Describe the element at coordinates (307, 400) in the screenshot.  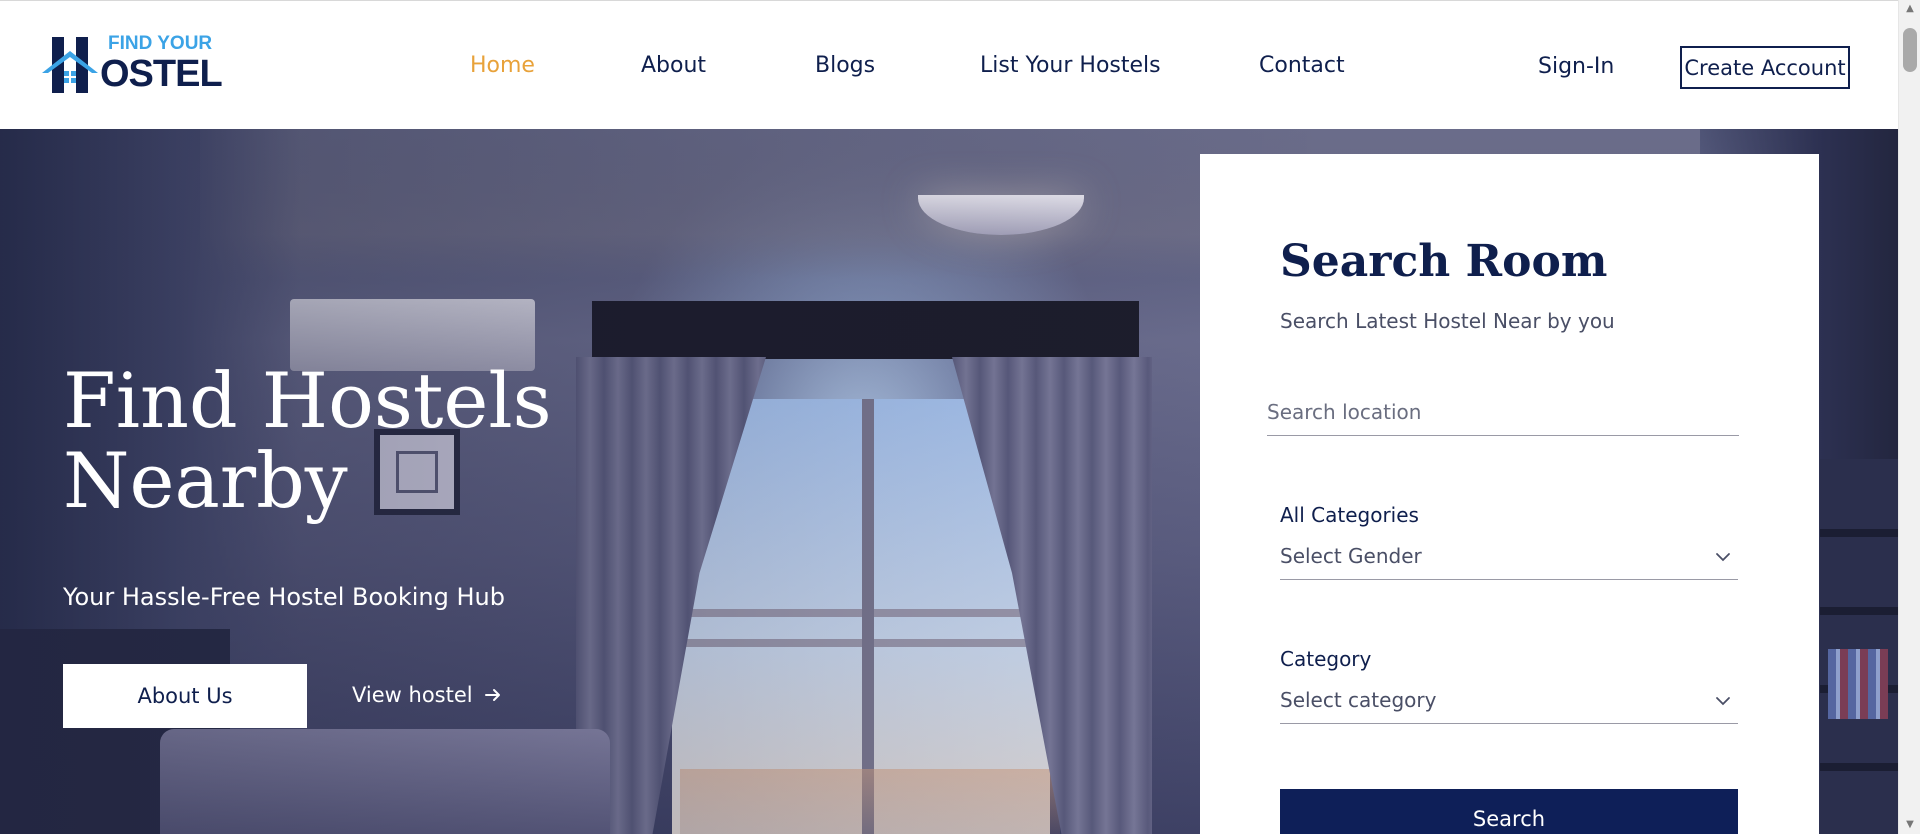
I see `hero-title-line1: Find Hostels` at that location.